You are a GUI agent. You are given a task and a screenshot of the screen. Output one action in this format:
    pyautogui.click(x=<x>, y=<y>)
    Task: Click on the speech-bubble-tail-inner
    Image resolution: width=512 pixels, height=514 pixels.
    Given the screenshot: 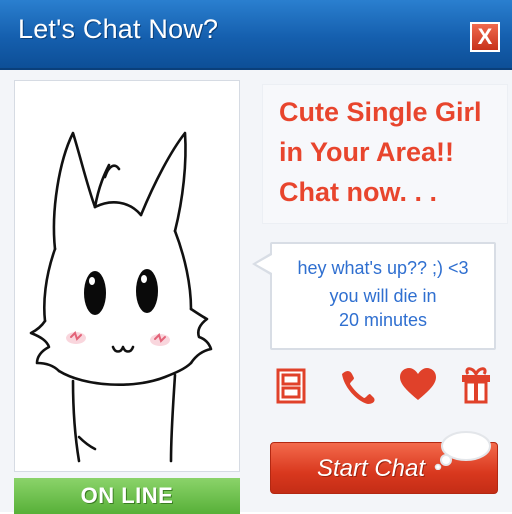 What is the action you would take?
    pyautogui.click(x=264, y=264)
    